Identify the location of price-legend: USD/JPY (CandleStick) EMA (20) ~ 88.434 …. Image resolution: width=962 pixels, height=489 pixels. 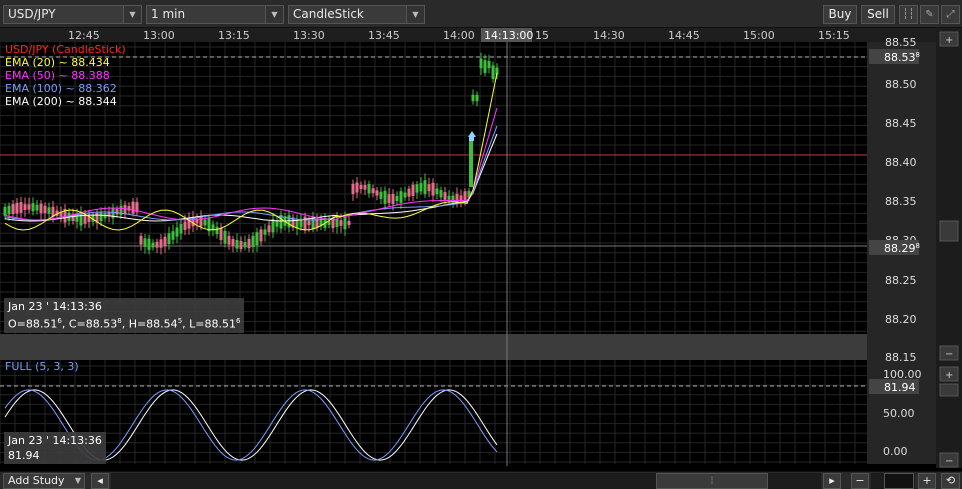
(65, 75).